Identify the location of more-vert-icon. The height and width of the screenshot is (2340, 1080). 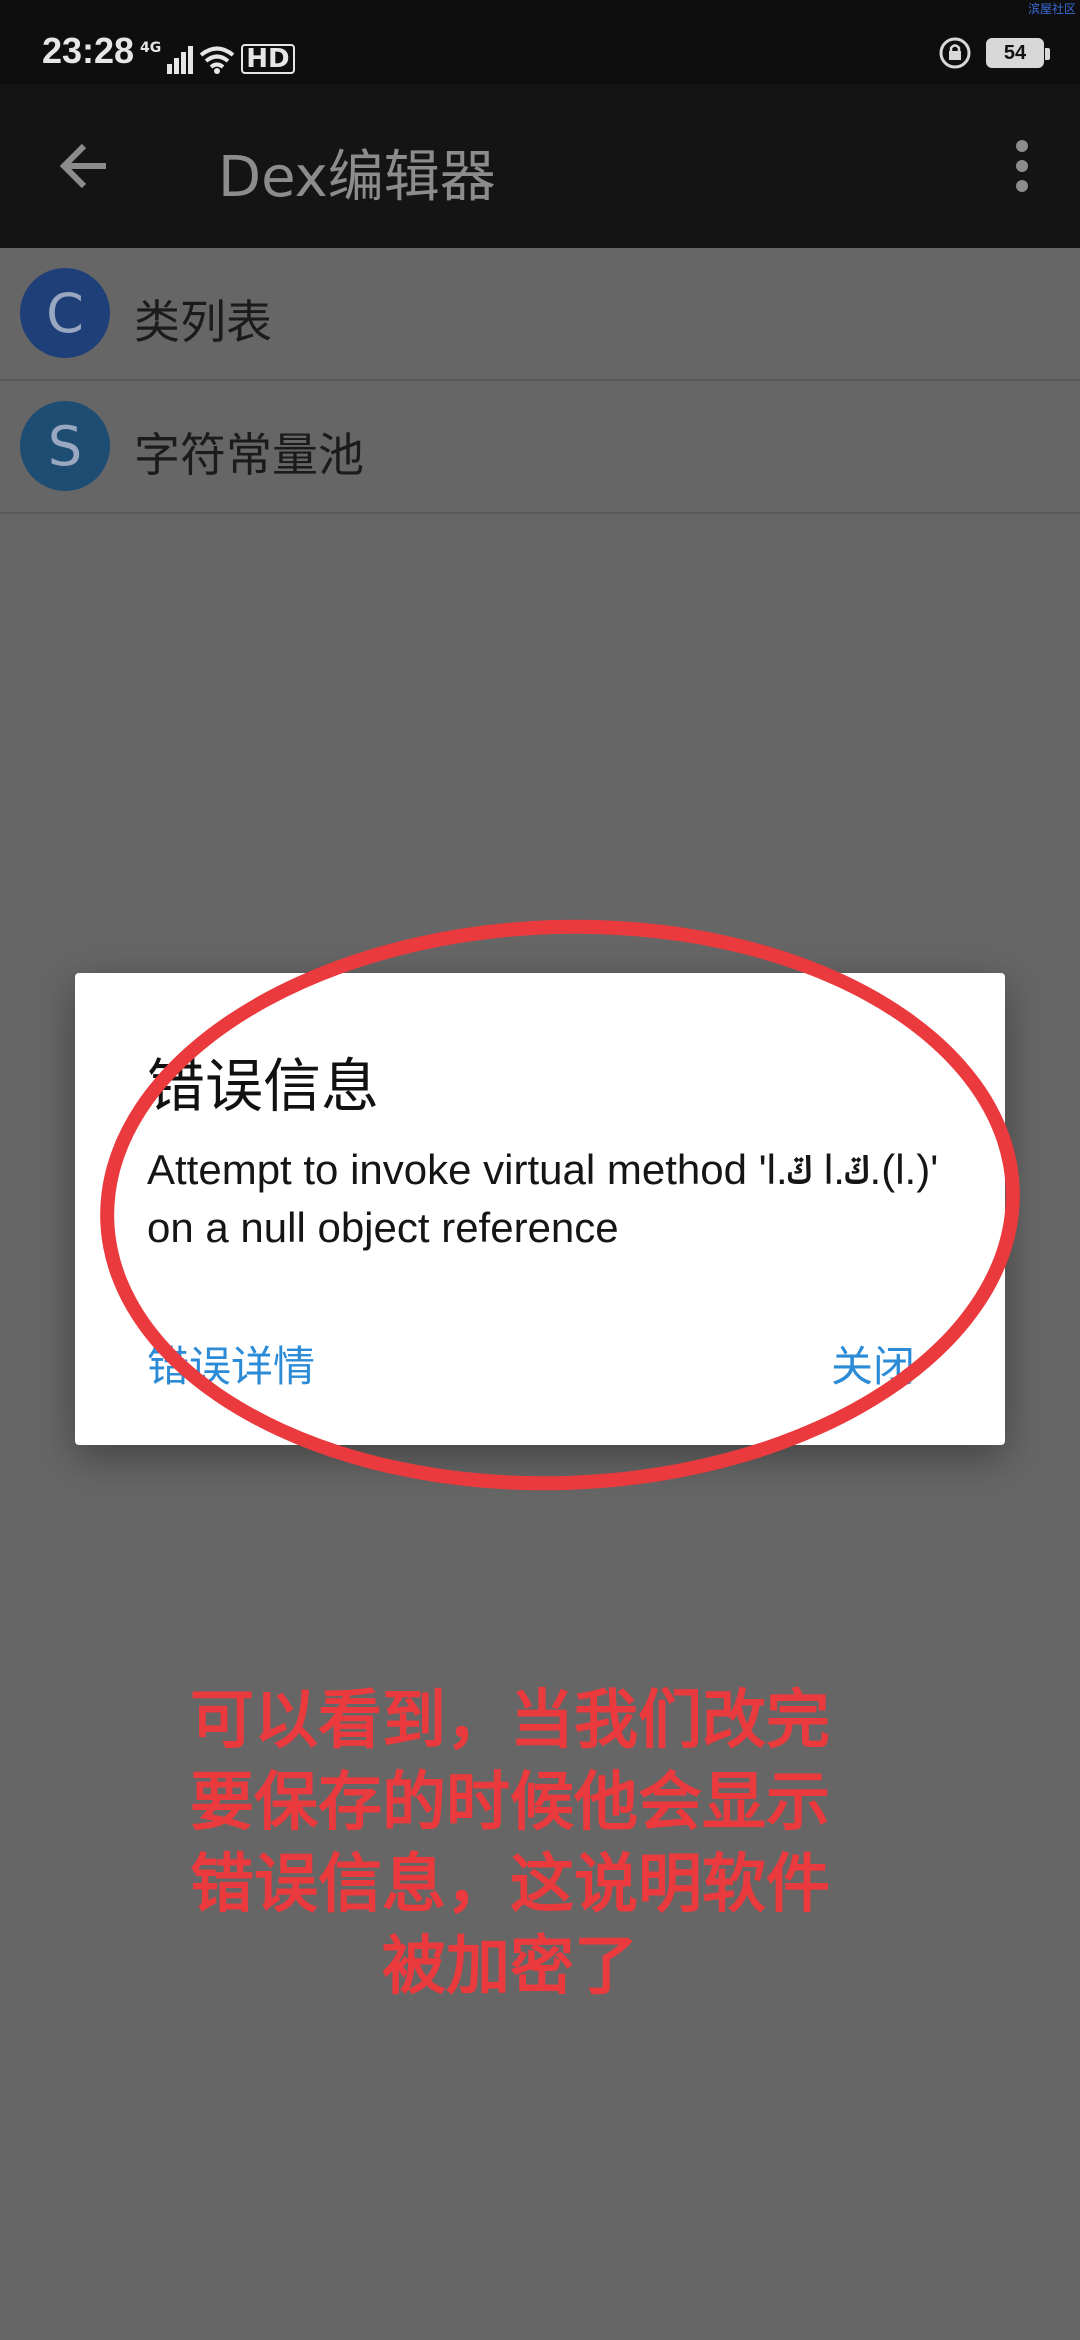
(1022, 166).